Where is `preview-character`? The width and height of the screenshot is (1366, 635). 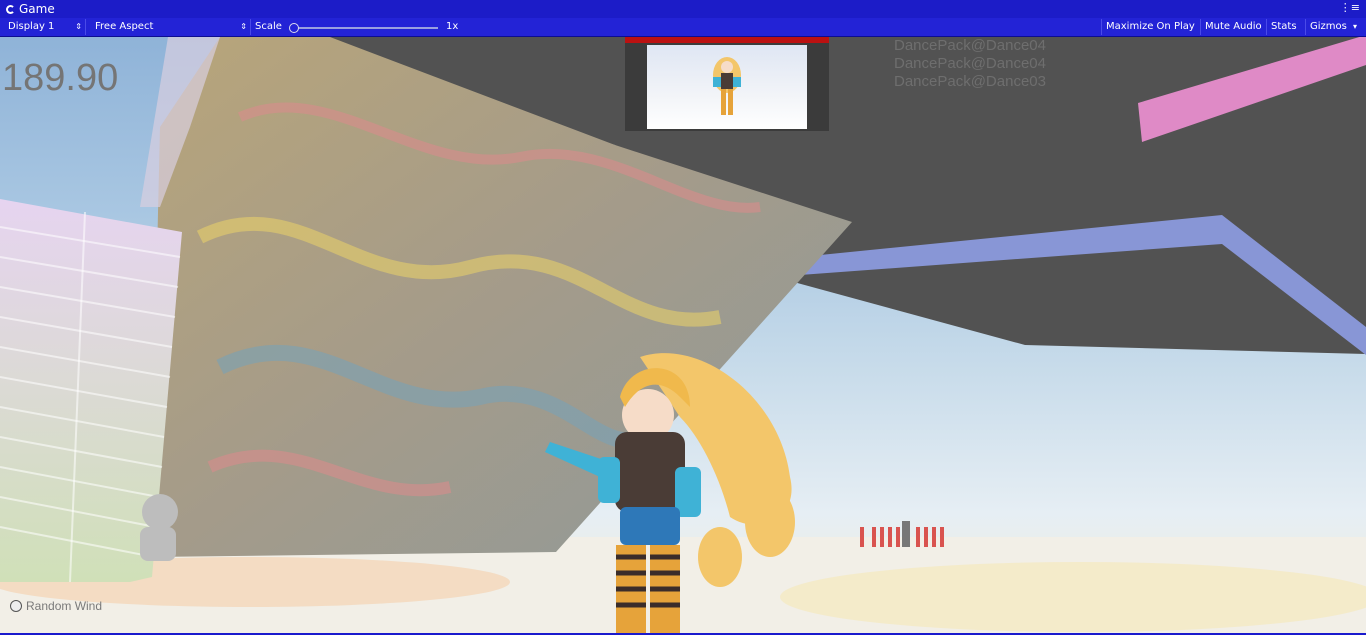 preview-character is located at coordinates (727, 86).